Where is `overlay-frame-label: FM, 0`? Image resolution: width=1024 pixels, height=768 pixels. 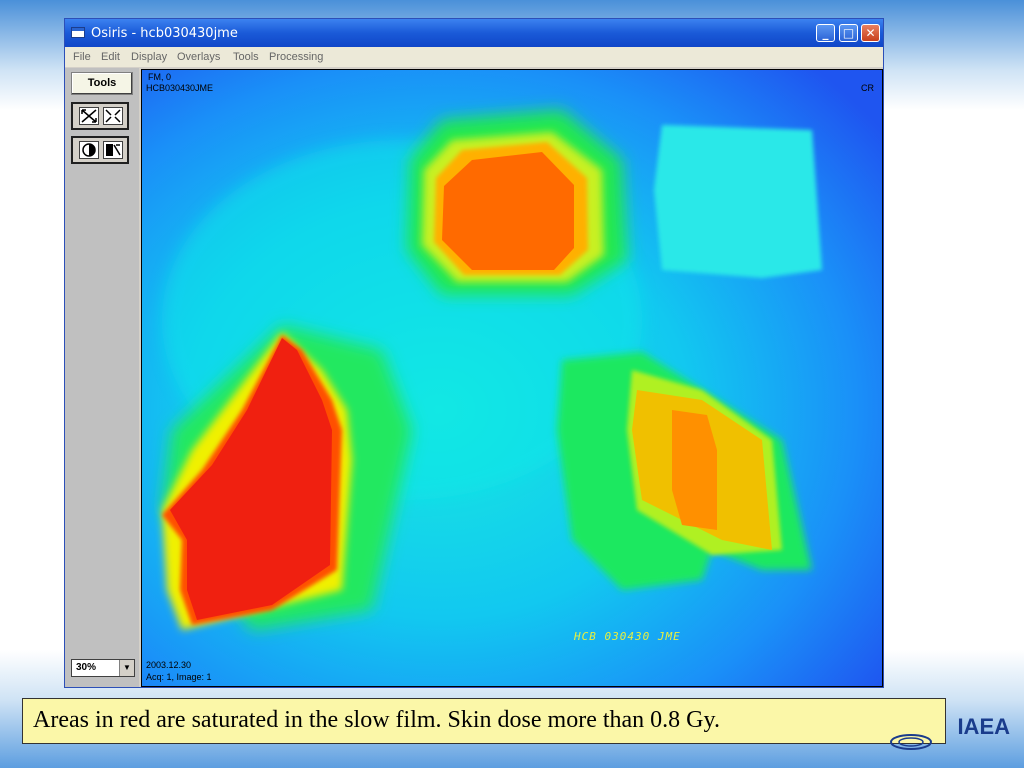
overlay-frame-label: FM, 0 is located at coordinates (160, 77).